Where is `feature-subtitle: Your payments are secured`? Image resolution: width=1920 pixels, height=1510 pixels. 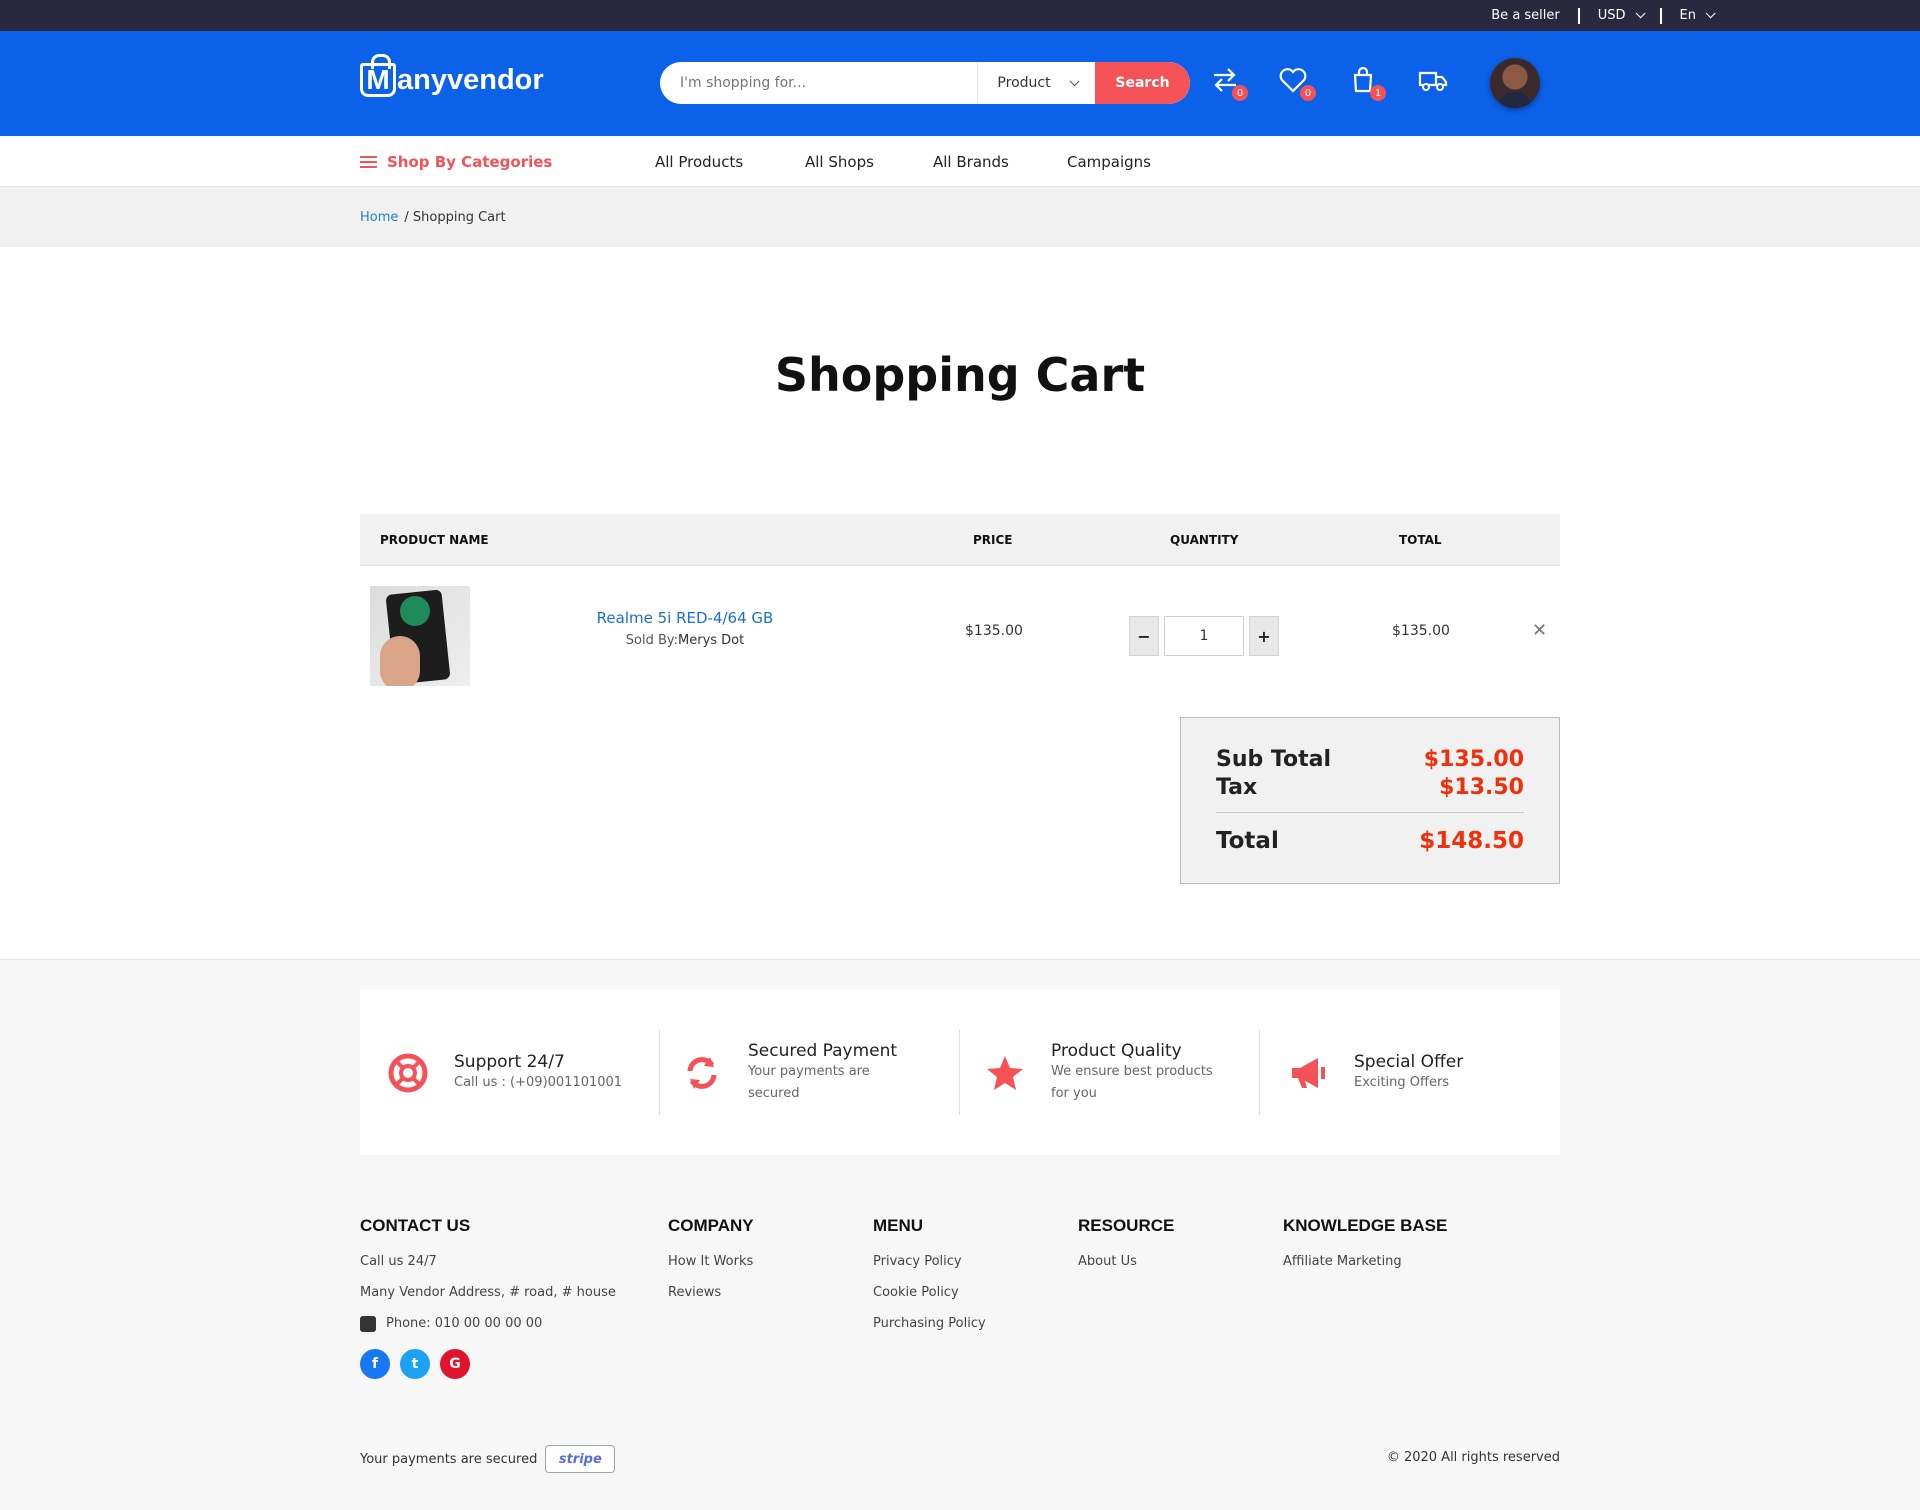 feature-subtitle: Your payments are secured is located at coordinates (809, 1082).